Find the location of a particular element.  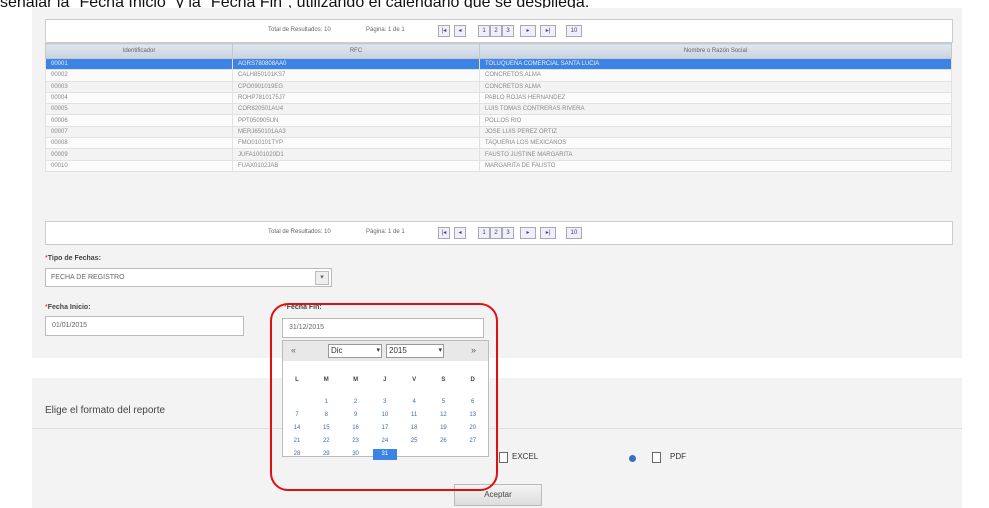

table-cell: 00007 is located at coordinates (139, 132).